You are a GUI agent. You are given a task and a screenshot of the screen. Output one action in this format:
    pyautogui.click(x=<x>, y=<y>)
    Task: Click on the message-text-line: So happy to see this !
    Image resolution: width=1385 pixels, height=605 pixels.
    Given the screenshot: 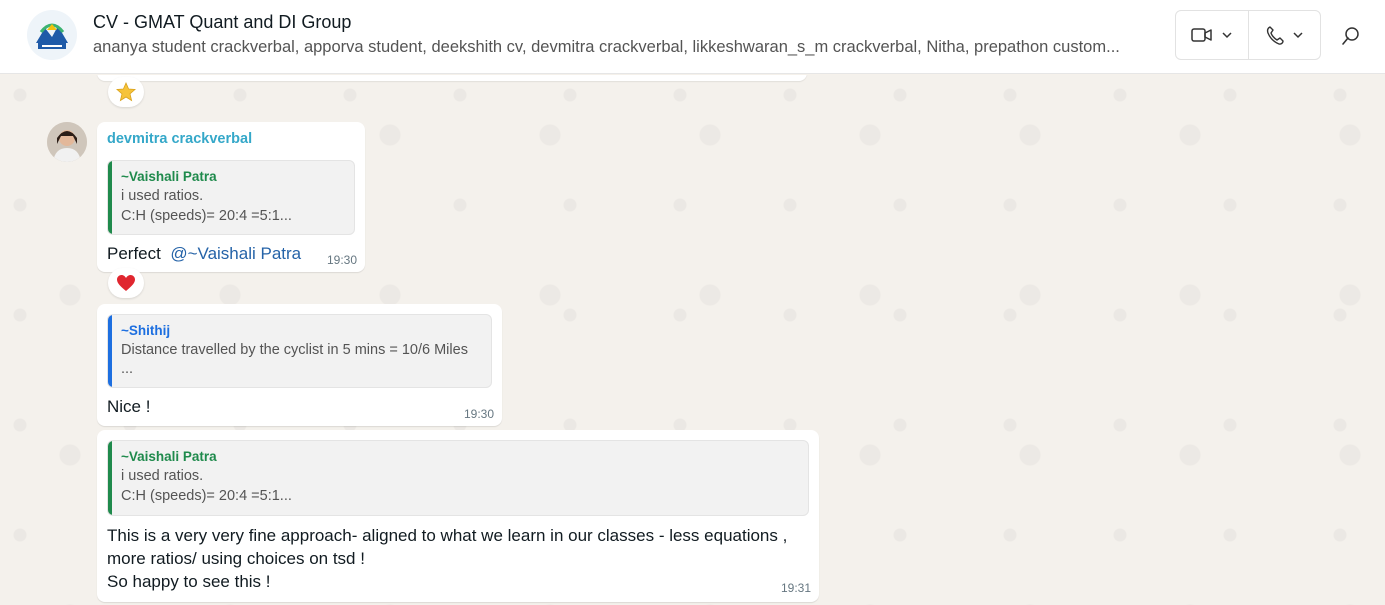 What is the action you would take?
    pyautogui.click(x=189, y=581)
    